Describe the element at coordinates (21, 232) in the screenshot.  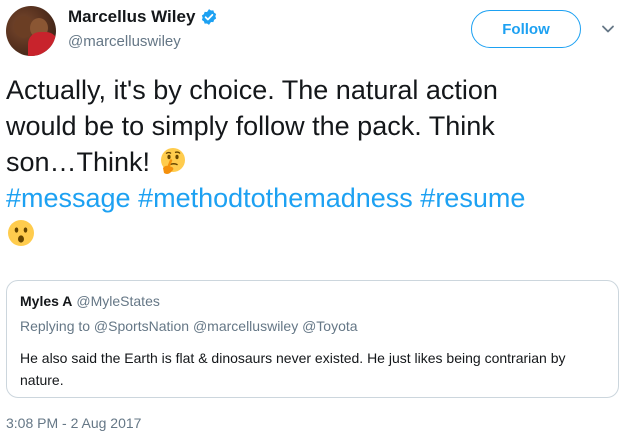
I see `hushed-face-emoji-icon` at that location.